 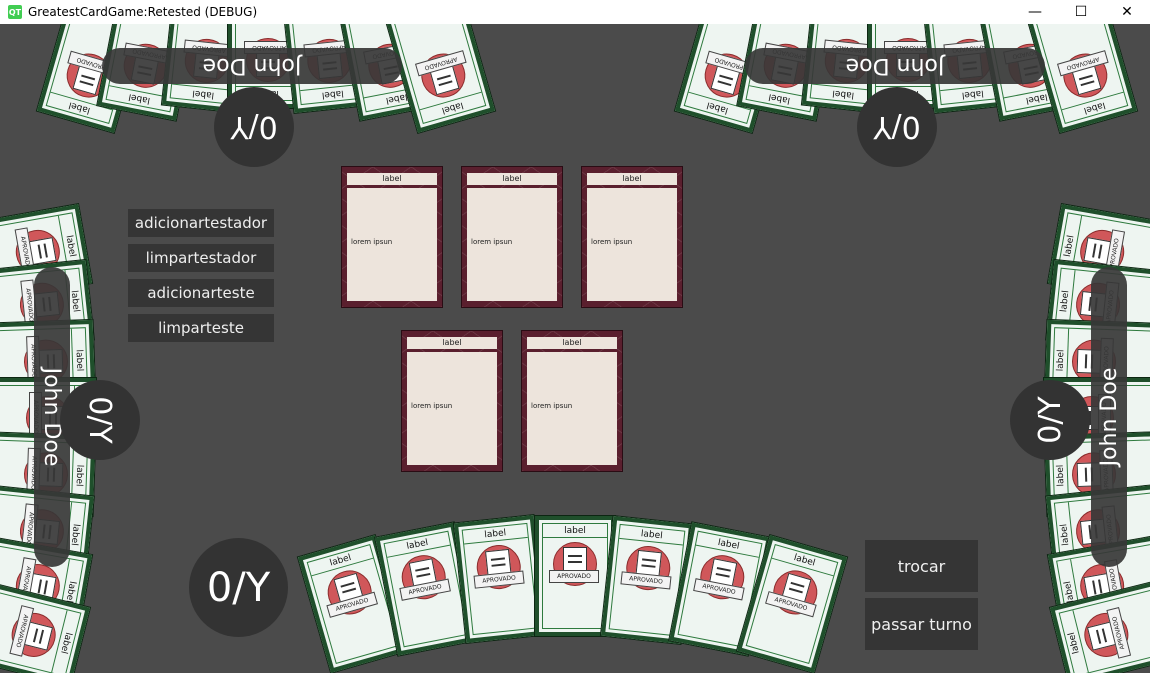 I want to click on opponent-name-top-right: John Doe, so click(x=895, y=66).